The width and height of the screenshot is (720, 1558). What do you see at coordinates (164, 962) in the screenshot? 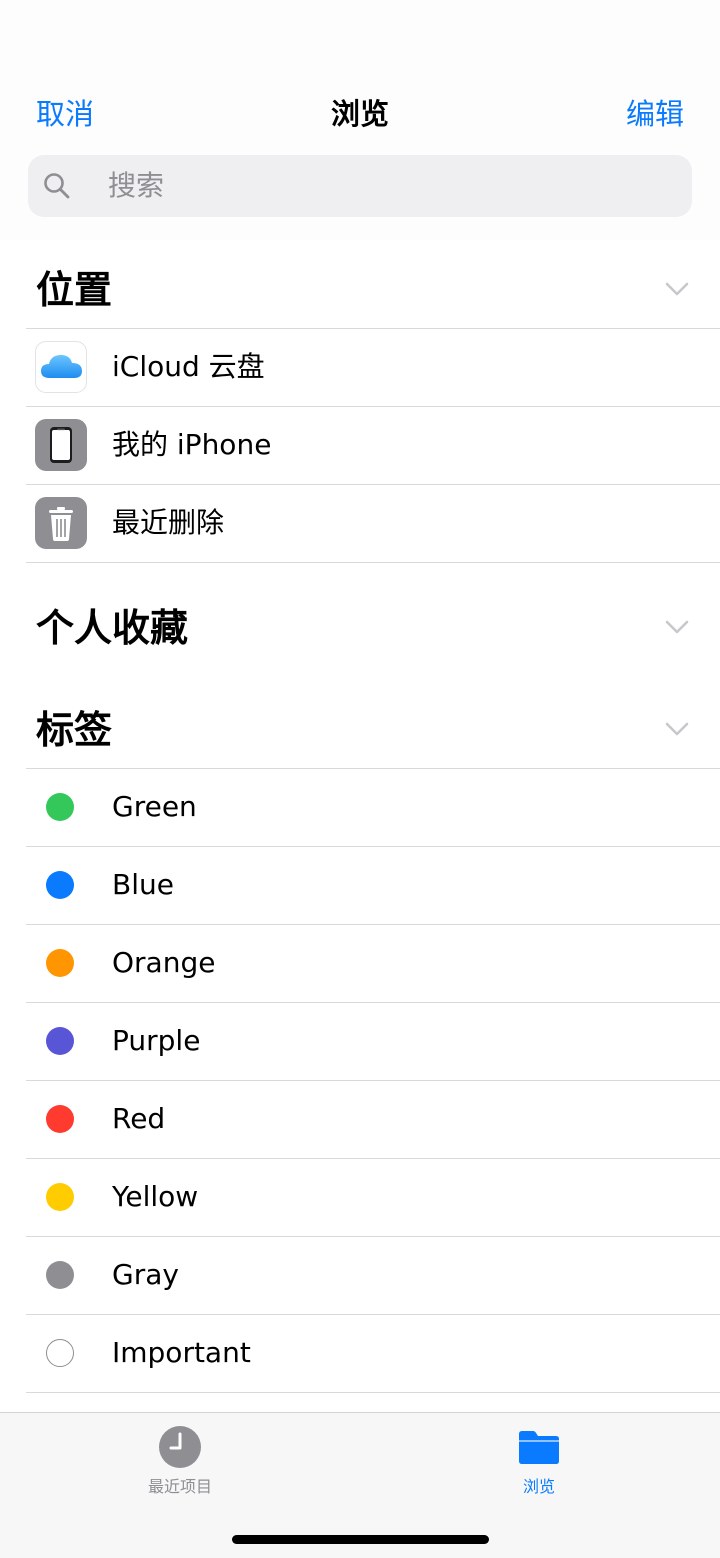
I see `tag-label: Orange` at bounding box center [164, 962].